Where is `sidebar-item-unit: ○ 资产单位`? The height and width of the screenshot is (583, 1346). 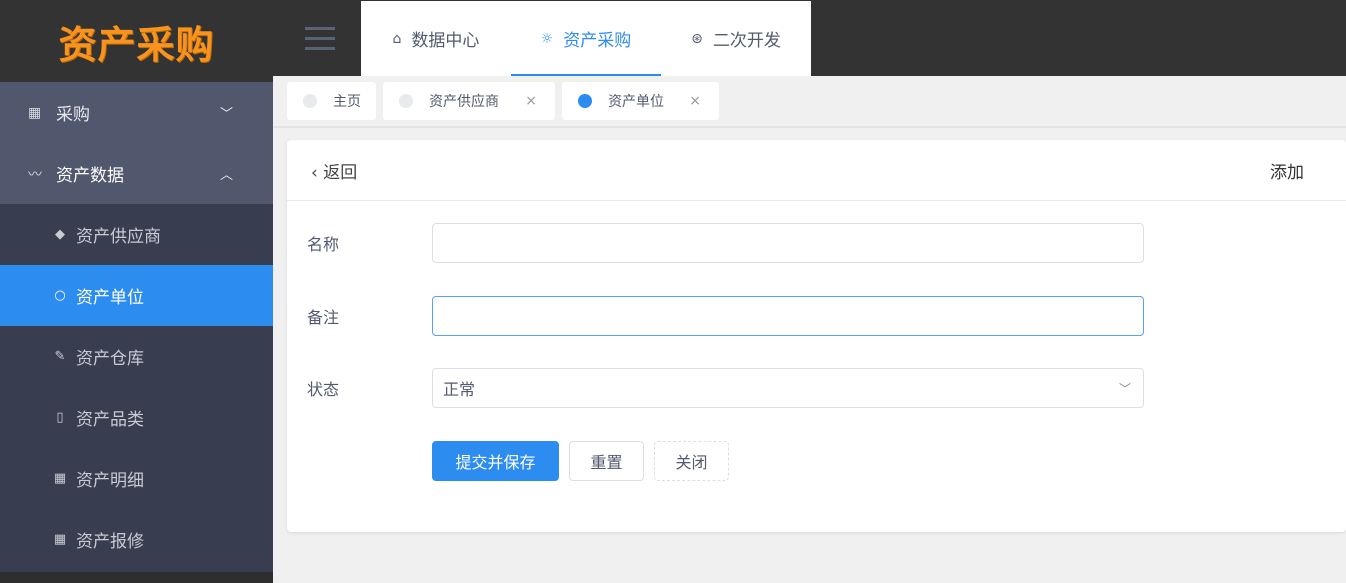 sidebar-item-unit: ○ 资产单位 is located at coordinates (136, 295).